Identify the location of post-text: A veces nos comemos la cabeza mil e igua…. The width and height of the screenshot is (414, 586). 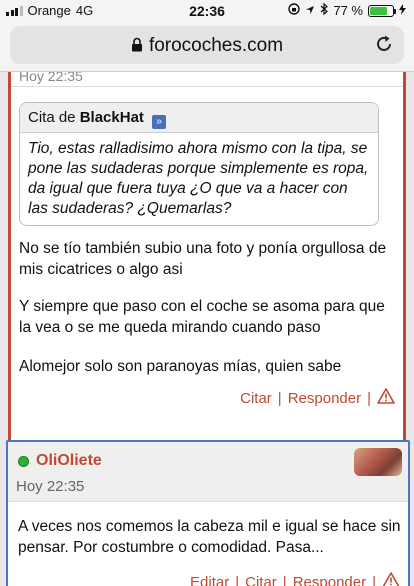
(209, 537).